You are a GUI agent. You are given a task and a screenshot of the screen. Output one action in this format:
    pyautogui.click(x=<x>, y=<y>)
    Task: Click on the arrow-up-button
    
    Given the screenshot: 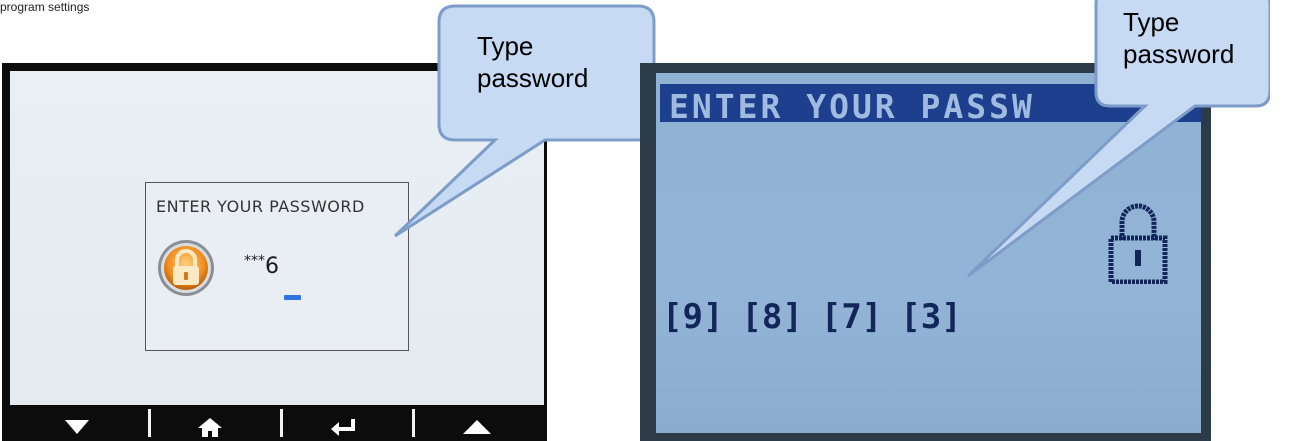 What is the action you would take?
    pyautogui.click(x=477, y=427)
    